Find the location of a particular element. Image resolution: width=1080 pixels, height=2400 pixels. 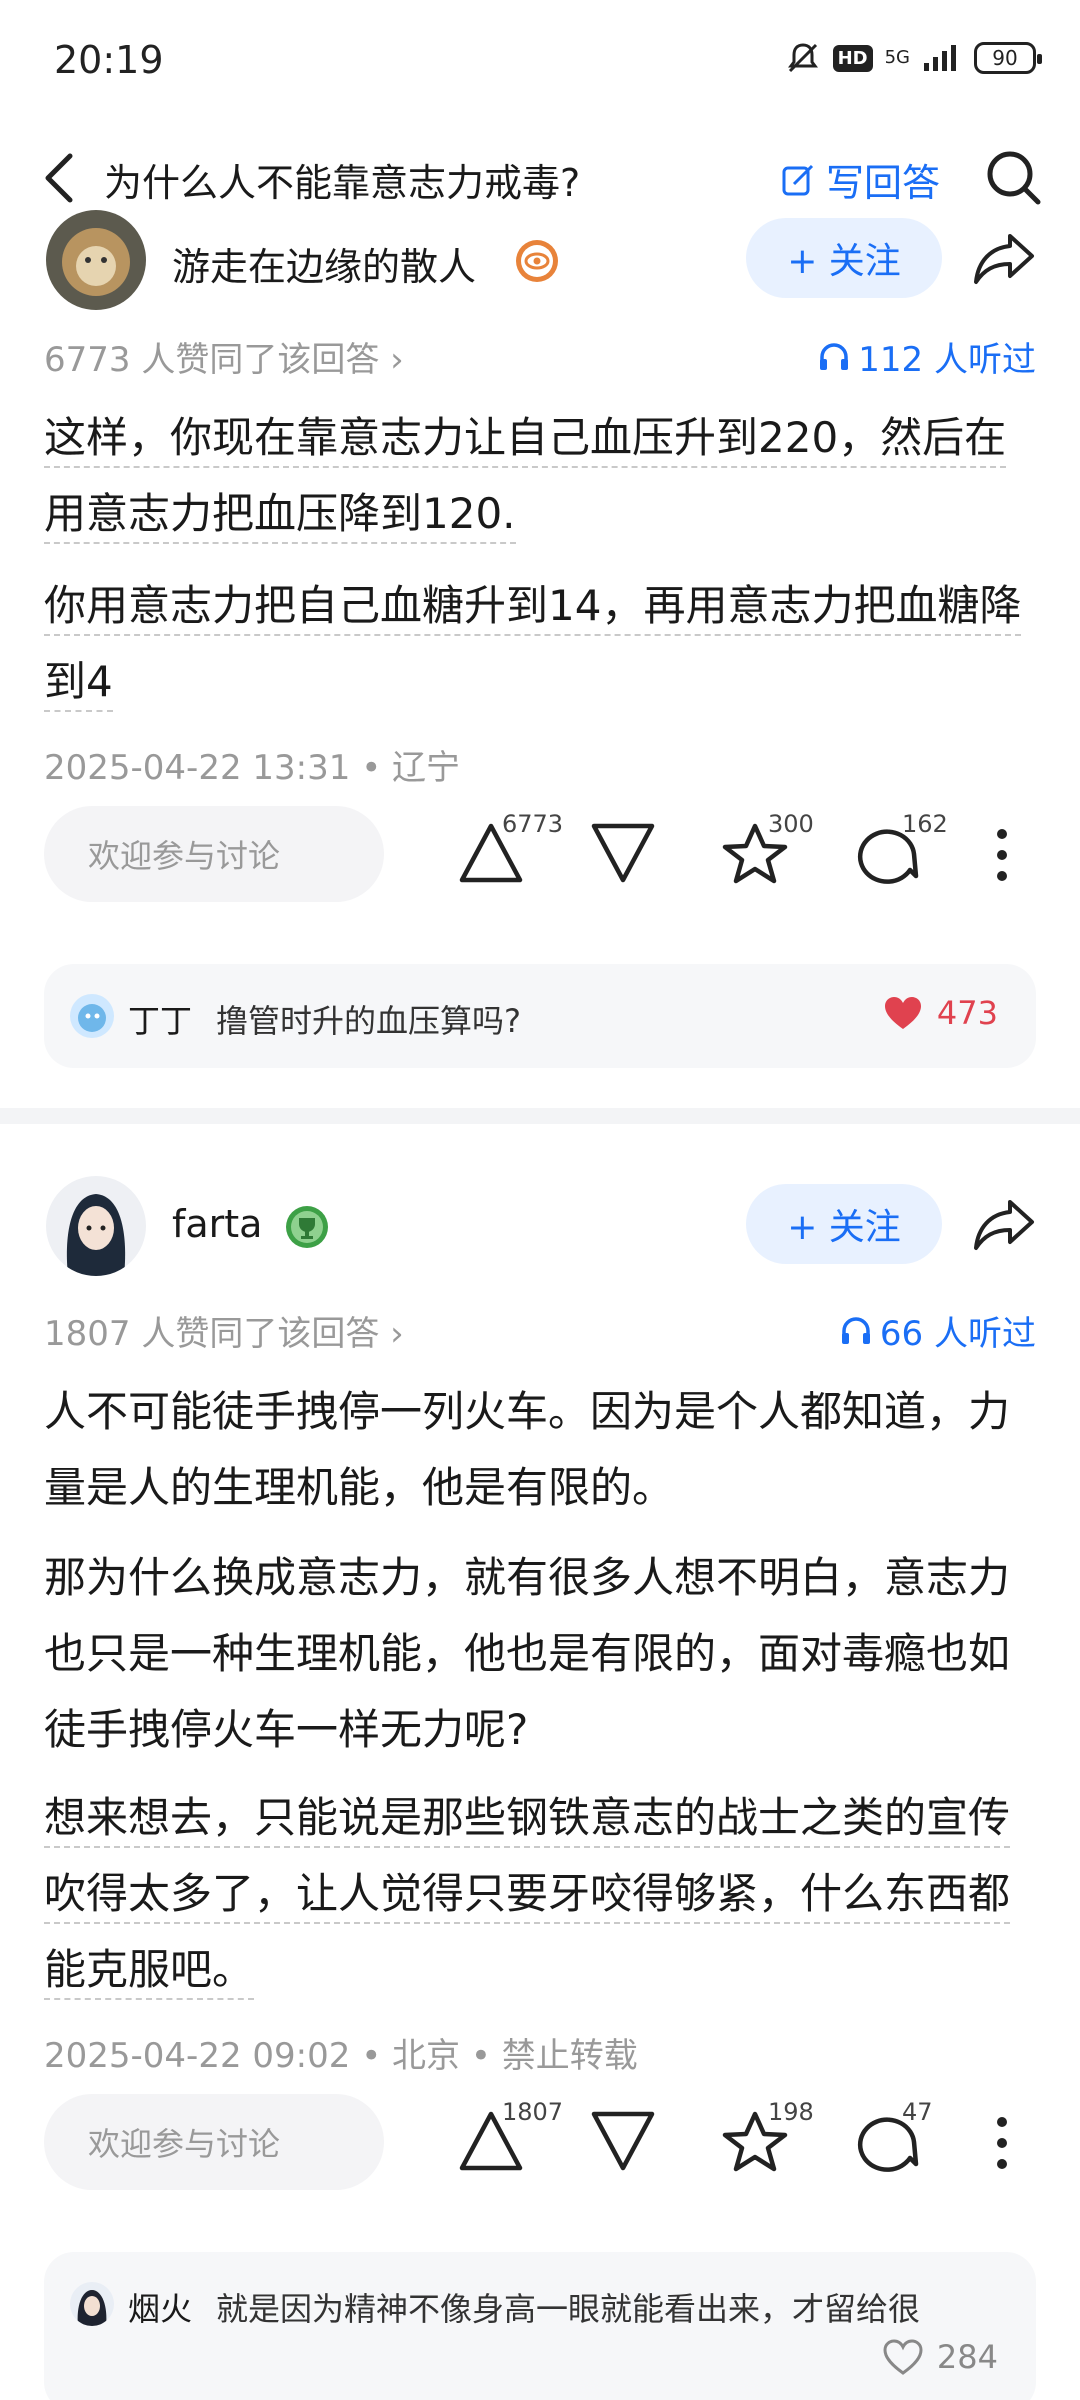

answer-paragraph: 你用意志力把自己血糖升到14，再用意志力把血糖降到4 is located at coordinates (539, 644).